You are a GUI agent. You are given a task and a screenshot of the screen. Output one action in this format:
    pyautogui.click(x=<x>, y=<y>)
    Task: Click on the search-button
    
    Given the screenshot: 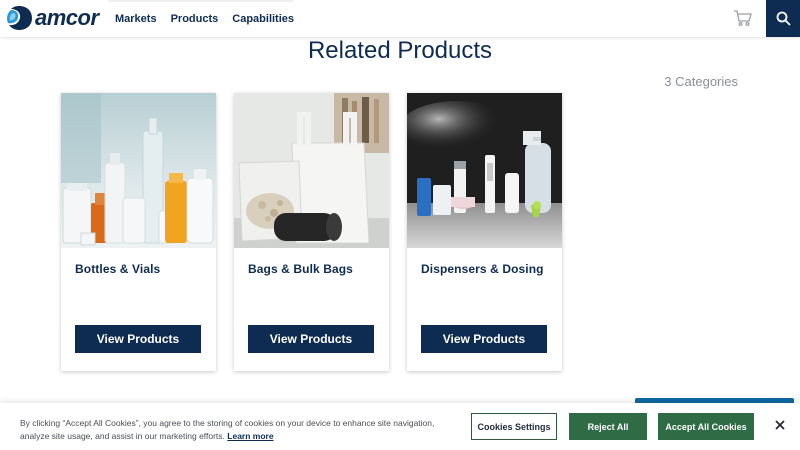 What is the action you would take?
    pyautogui.click(x=783, y=18)
    